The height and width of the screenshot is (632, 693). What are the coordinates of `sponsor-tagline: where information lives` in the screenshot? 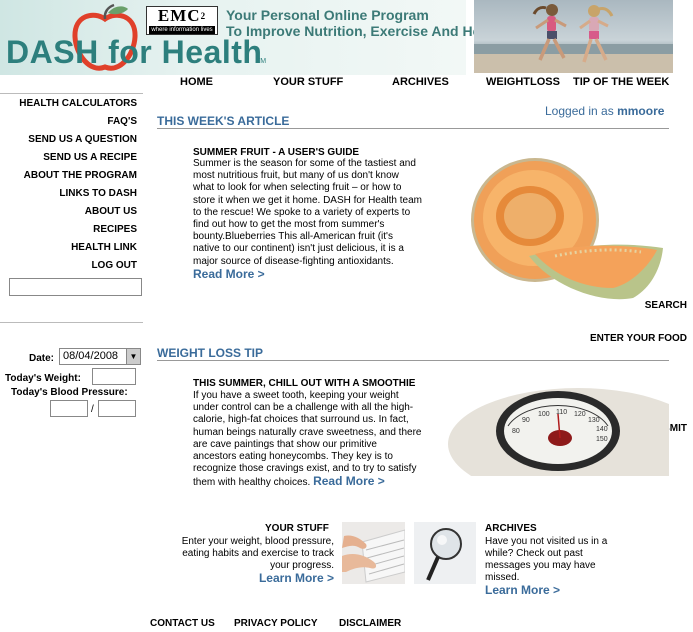 It's located at (182, 30).